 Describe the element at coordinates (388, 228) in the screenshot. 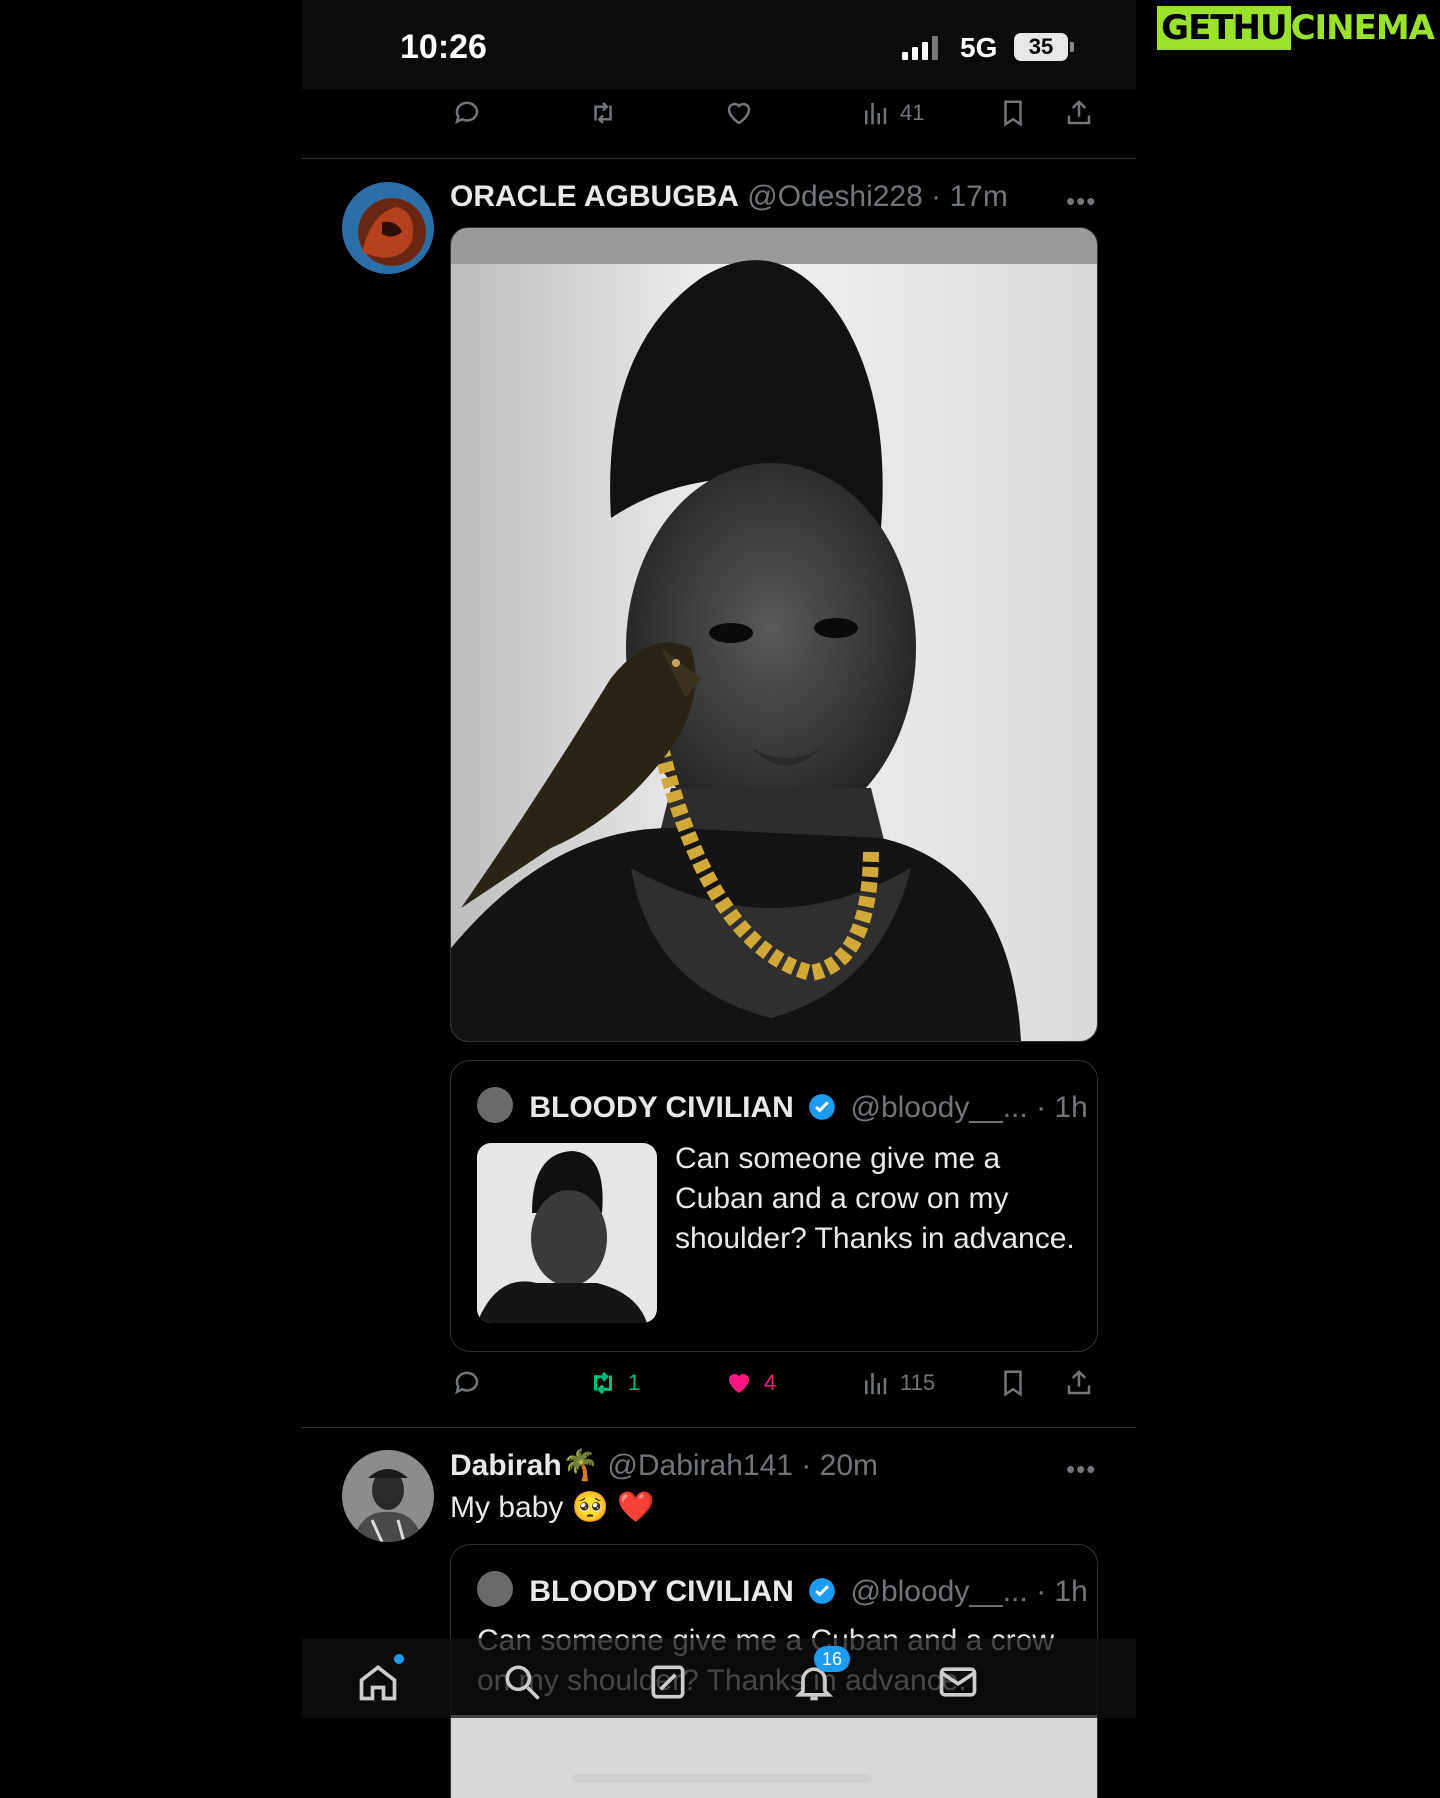

I see `avatar-oracle` at that location.